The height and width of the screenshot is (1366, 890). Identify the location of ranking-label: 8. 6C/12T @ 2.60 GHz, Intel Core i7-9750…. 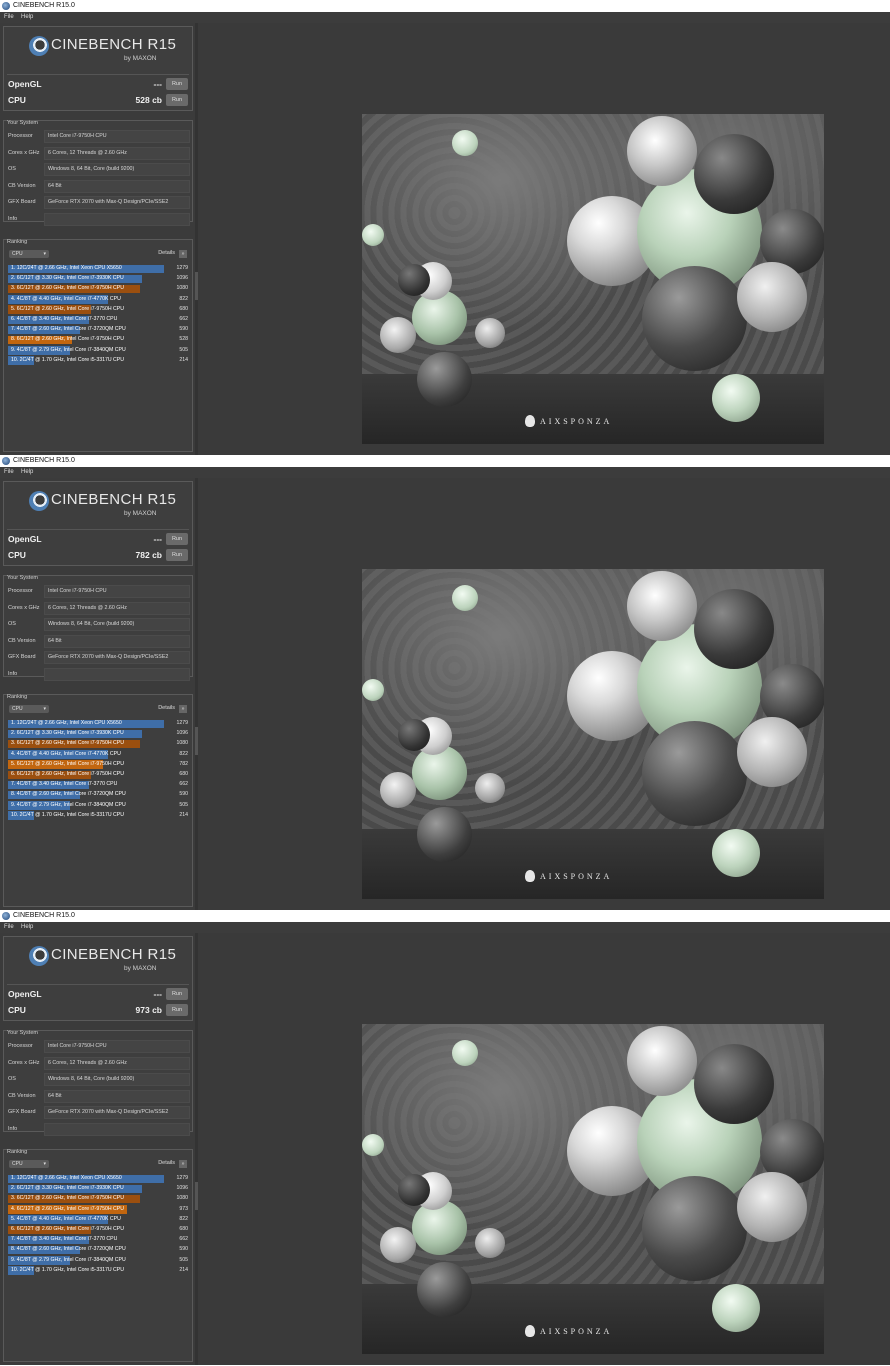
(68, 339).